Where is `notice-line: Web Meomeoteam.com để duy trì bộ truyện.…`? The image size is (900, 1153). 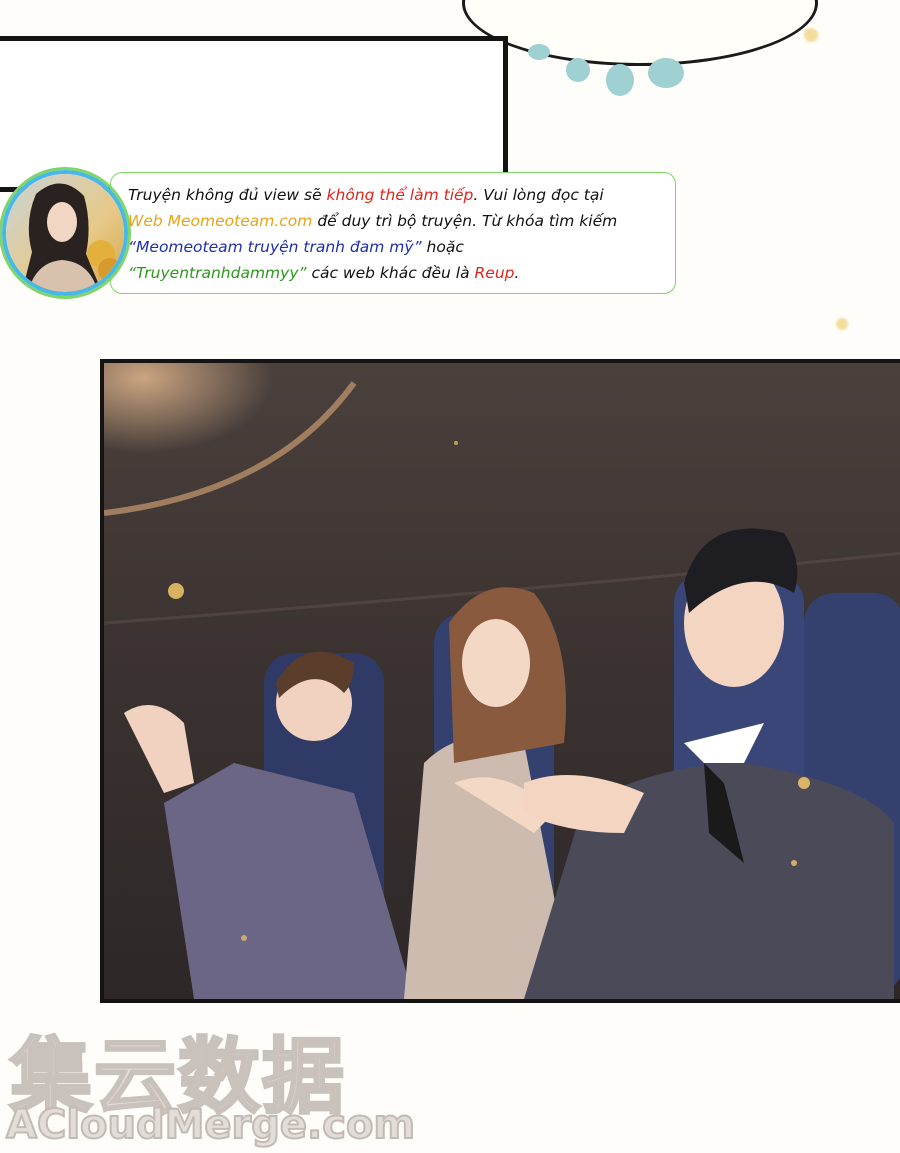 notice-line: Web Meomeoteam.com để duy trì bộ truyện.… is located at coordinates (401, 221).